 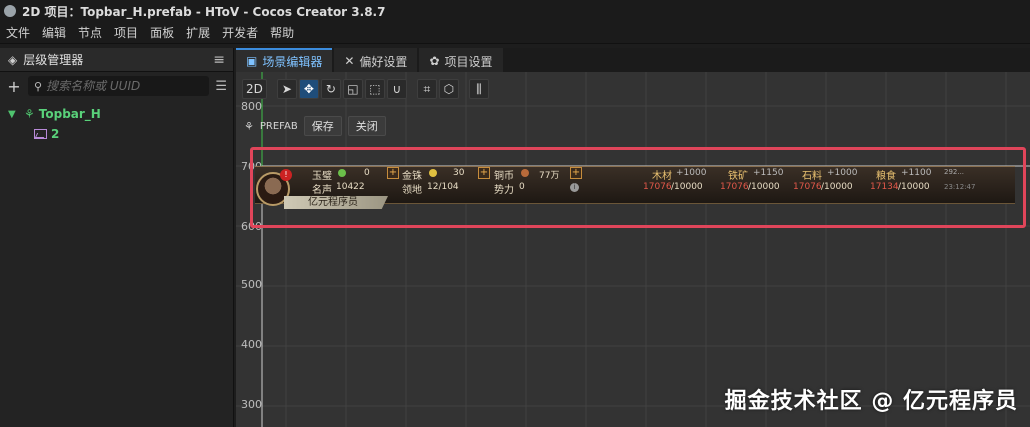 I want to click on cocos-logo-icon, so click(x=10, y=11).